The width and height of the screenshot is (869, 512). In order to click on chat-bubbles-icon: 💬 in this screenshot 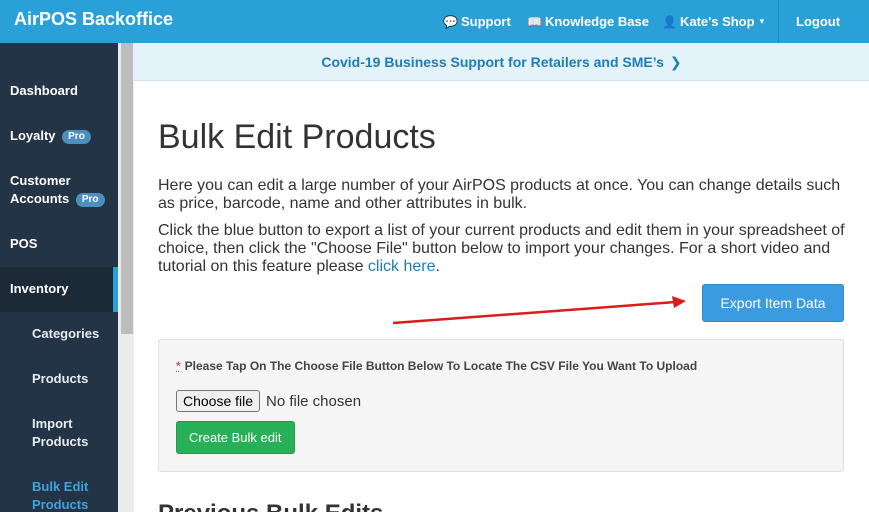, I will do `click(450, 21)`.